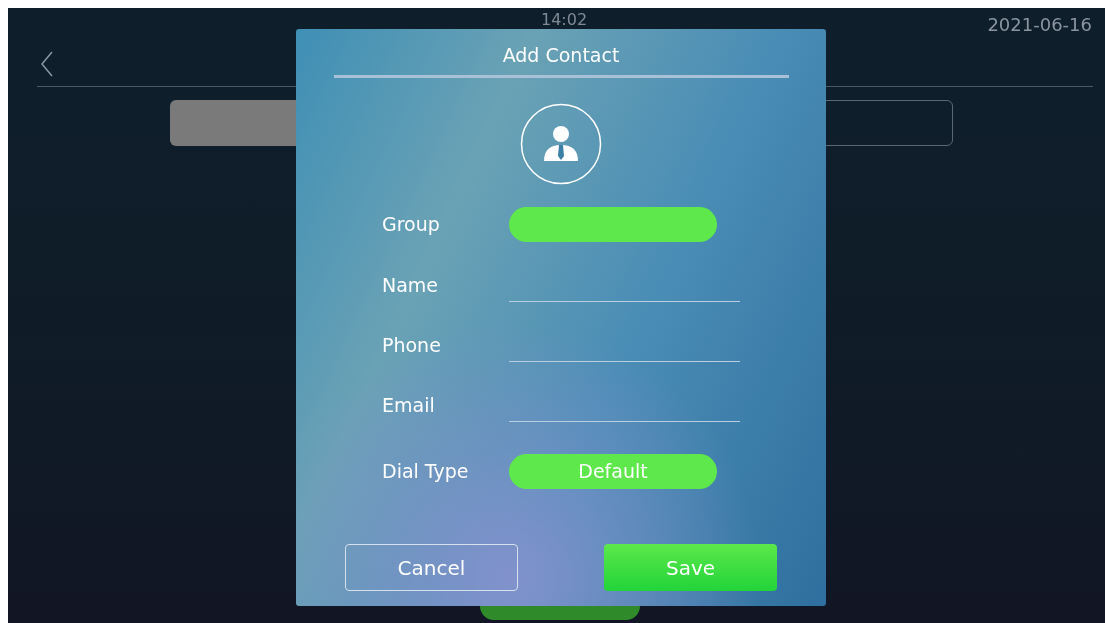 This screenshot has height=623, width=1105. I want to click on dropdown-field, so click(613, 224).